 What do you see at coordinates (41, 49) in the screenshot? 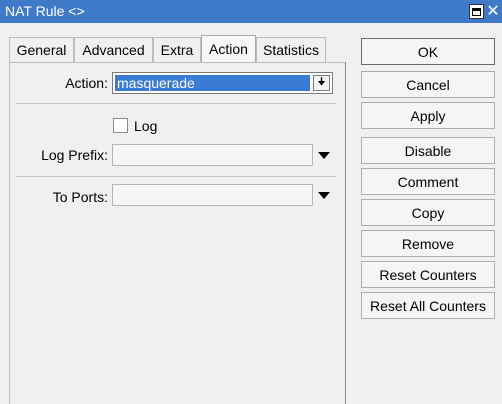
I see `tab-general: General` at bounding box center [41, 49].